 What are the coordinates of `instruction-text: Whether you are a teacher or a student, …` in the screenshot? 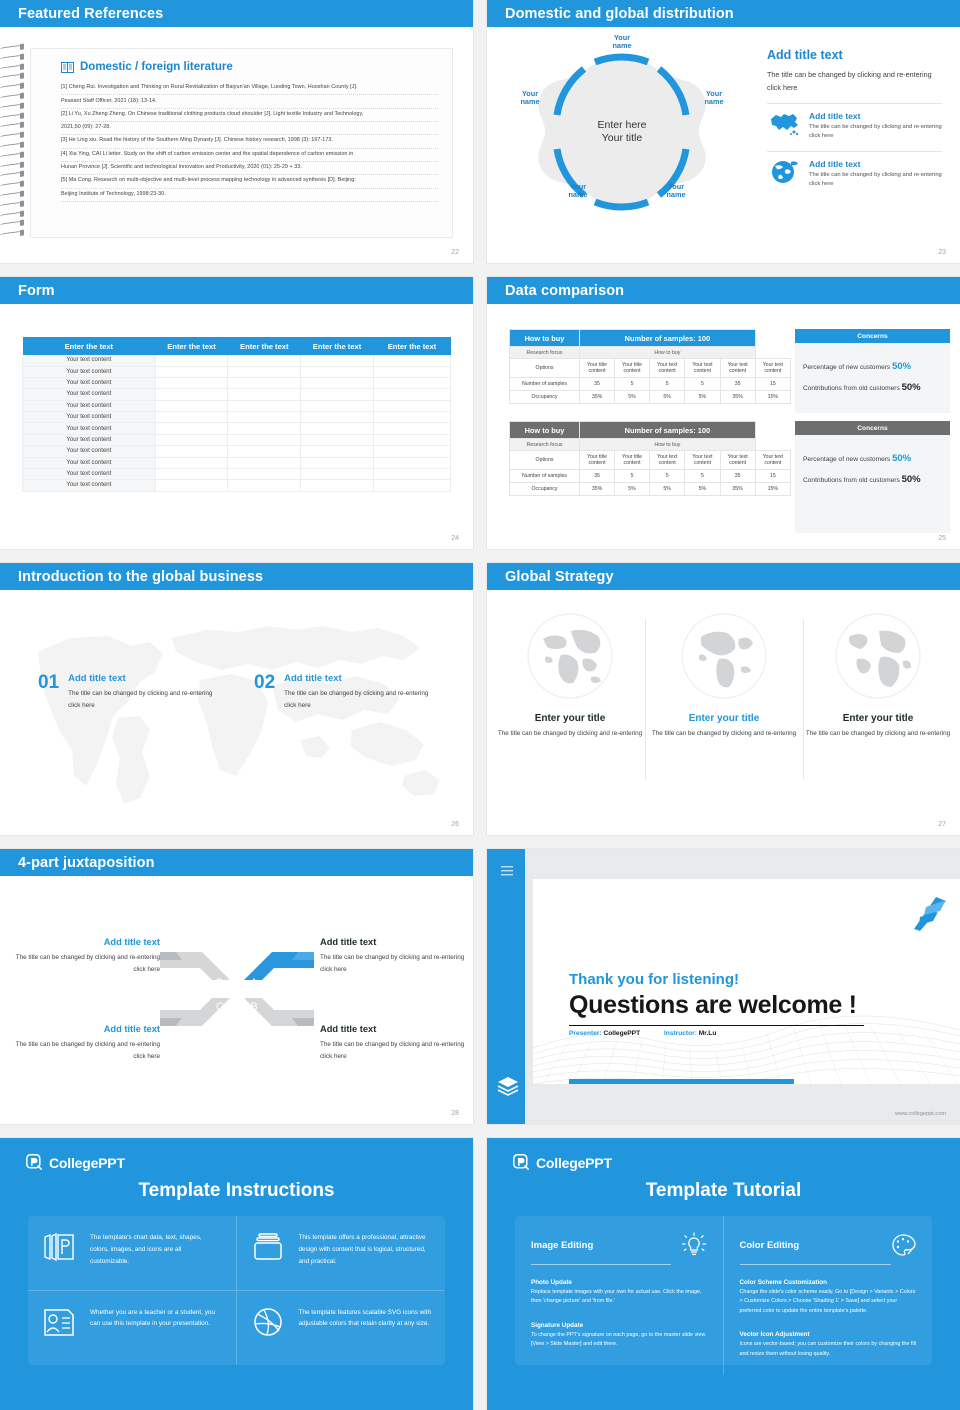 It's located at (153, 1318).